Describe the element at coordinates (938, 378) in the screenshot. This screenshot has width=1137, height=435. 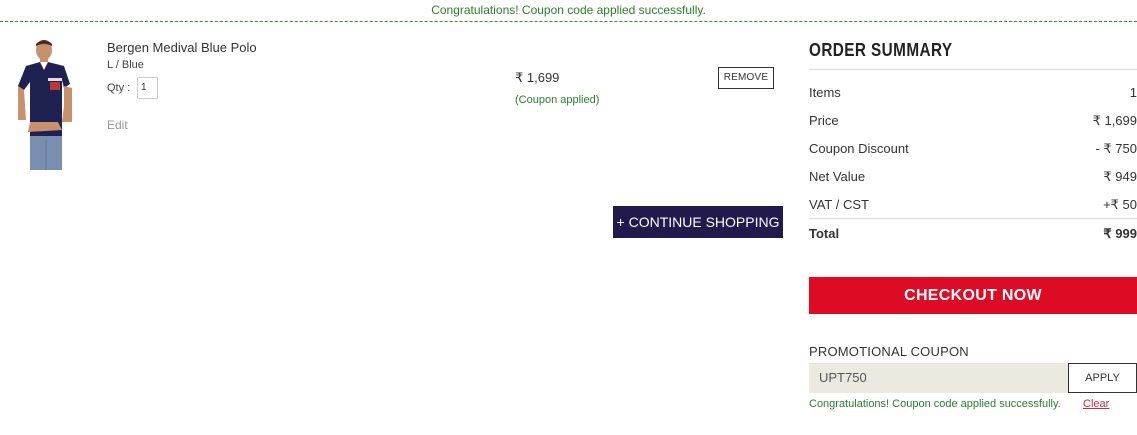
I see `promo-code-input: UPT750` at that location.